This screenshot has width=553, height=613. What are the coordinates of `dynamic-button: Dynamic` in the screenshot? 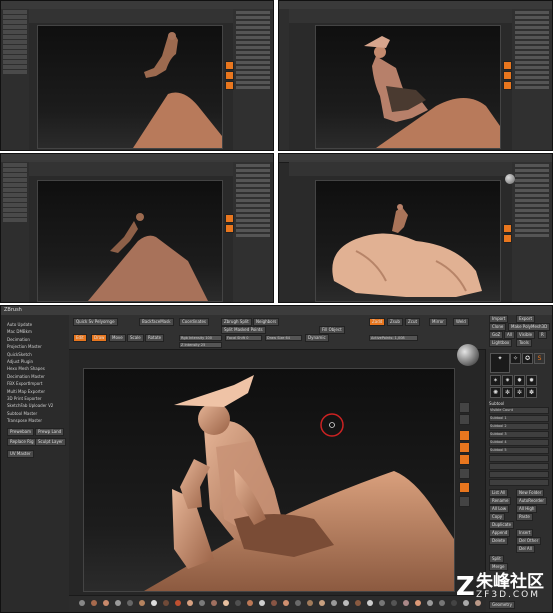 It's located at (317, 338).